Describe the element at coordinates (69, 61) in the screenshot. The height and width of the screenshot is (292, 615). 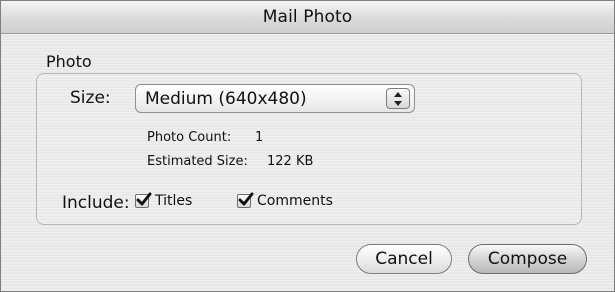
I see `photo-section-title: Photo` at that location.